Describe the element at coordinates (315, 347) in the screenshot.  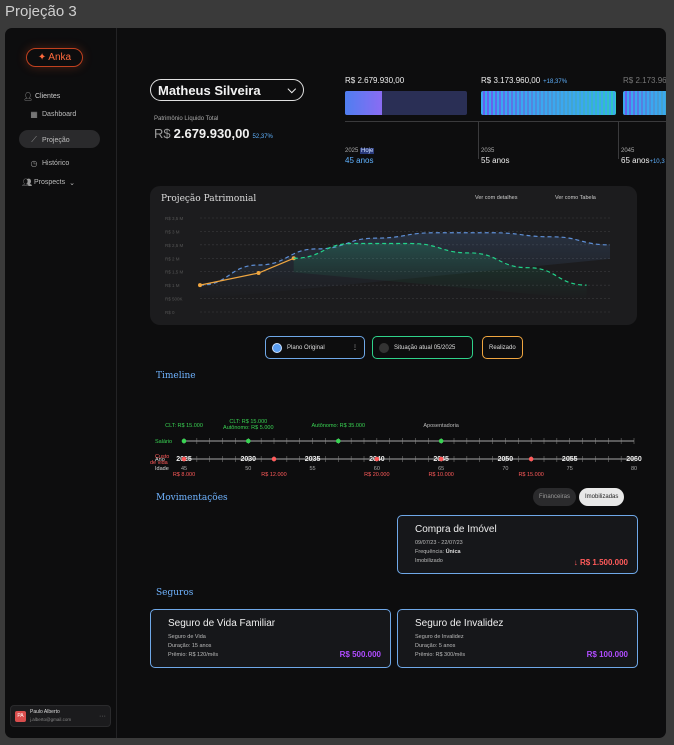
I see `scenario-plano-original: Plano Original ⋮` at that location.